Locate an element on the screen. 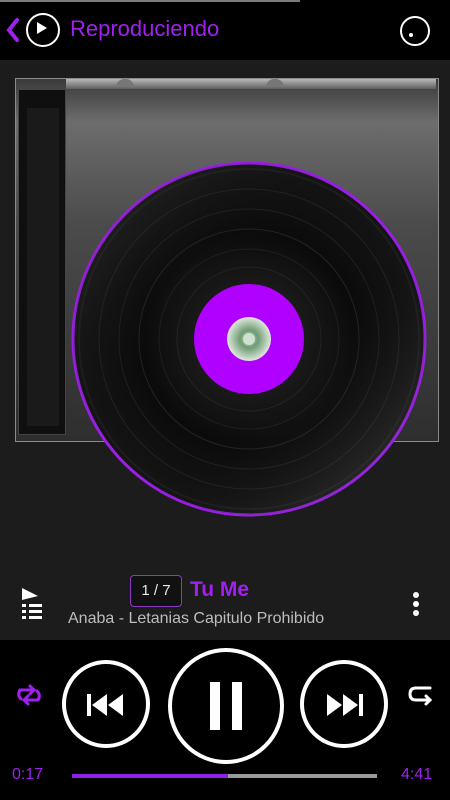 Image resolution: width=450 pixels, height=800 pixels. top-bar: Reproduciendo is located at coordinates (225, 30).